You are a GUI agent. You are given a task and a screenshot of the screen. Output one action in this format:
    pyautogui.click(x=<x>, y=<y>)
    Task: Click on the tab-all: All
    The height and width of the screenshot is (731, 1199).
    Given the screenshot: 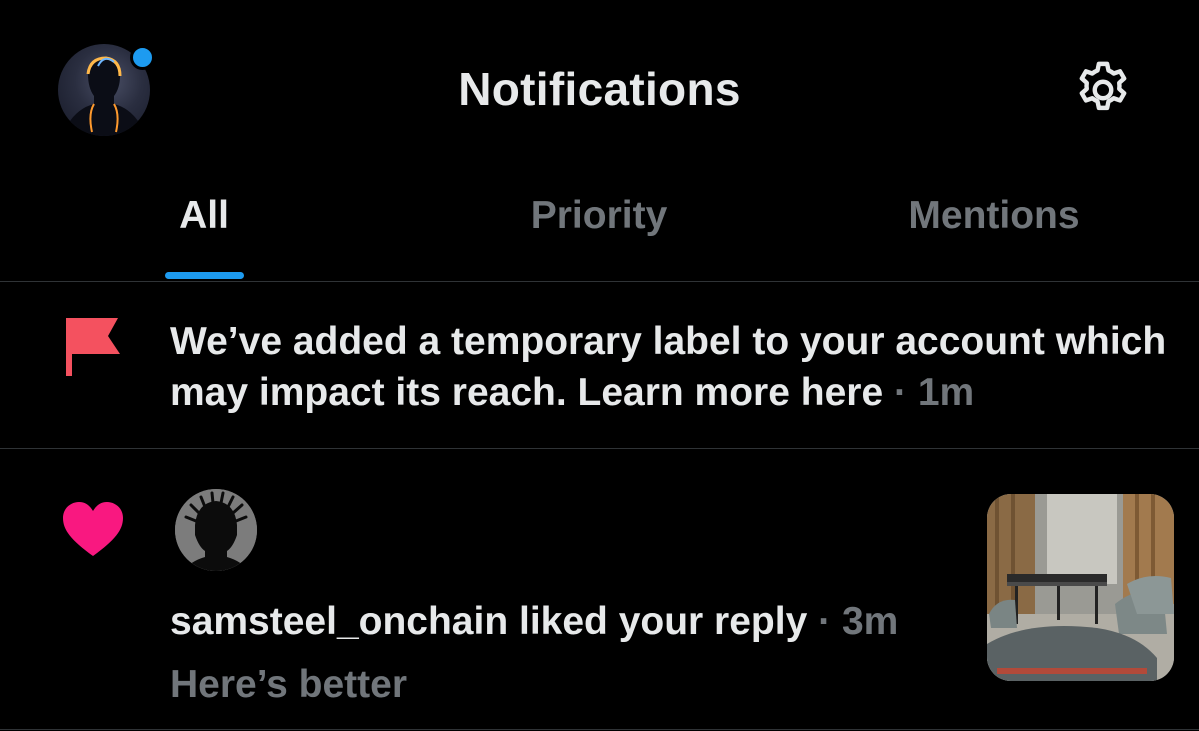 What is the action you would take?
    pyautogui.click(x=204, y=224)
    